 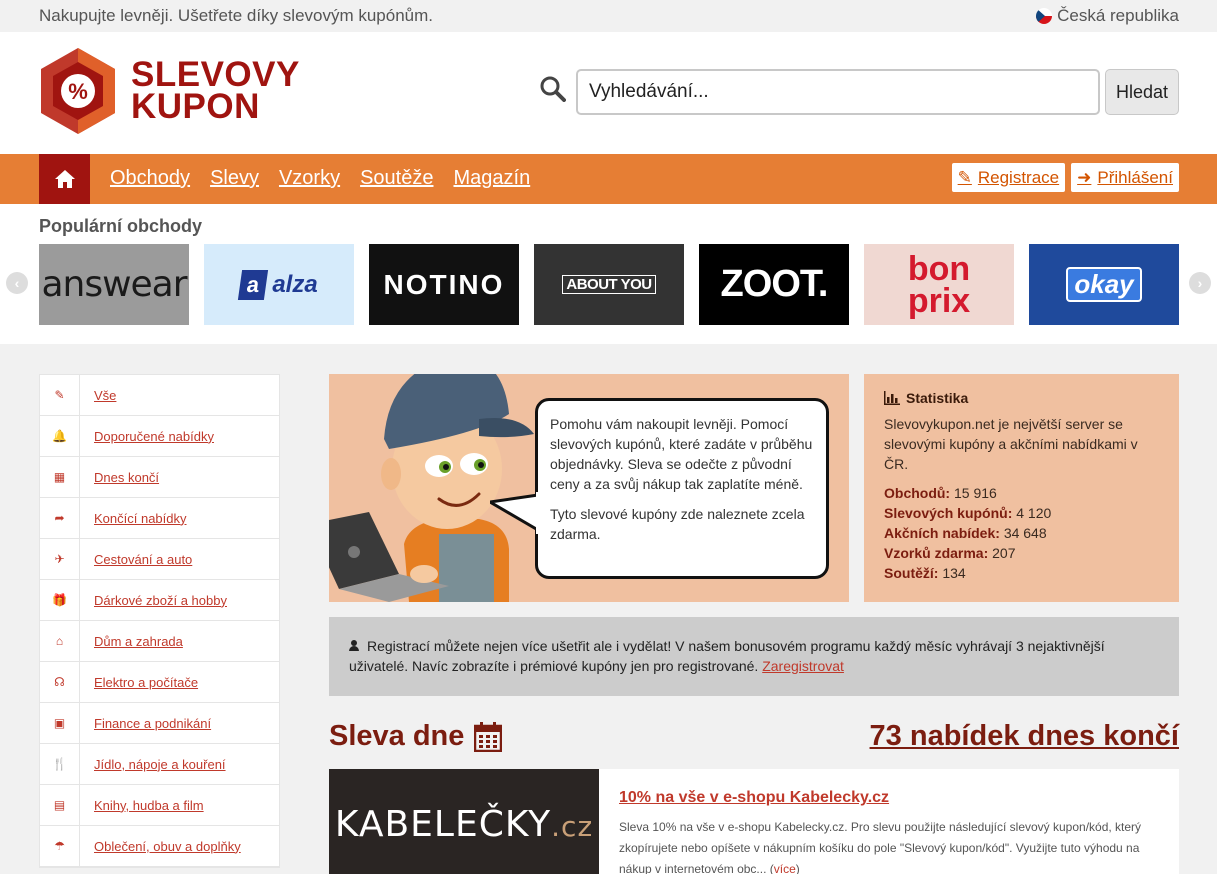 What do you see at coordinates (159, 682) in the screenshot?
I see `category-item: ☊ Elektro a počítače` at bounding box center [159, 682].